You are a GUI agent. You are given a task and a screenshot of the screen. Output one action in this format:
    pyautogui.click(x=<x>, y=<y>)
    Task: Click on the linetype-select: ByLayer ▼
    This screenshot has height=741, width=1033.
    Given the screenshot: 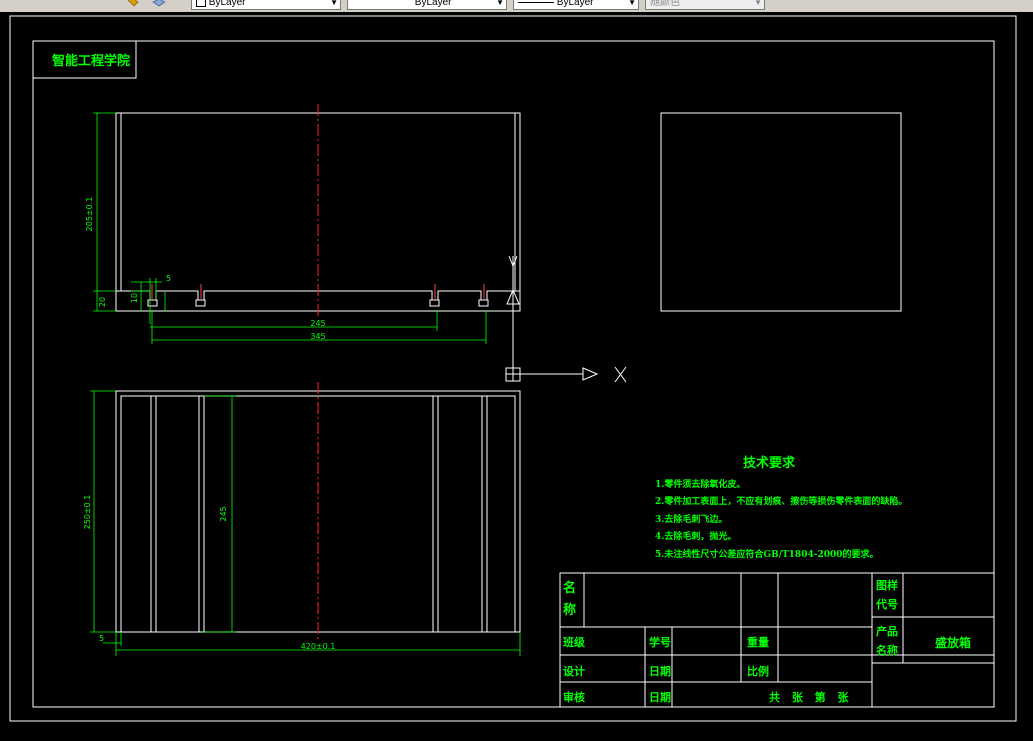 What is the action you would take?
    pyautogui.click(x=427, y=5)
    